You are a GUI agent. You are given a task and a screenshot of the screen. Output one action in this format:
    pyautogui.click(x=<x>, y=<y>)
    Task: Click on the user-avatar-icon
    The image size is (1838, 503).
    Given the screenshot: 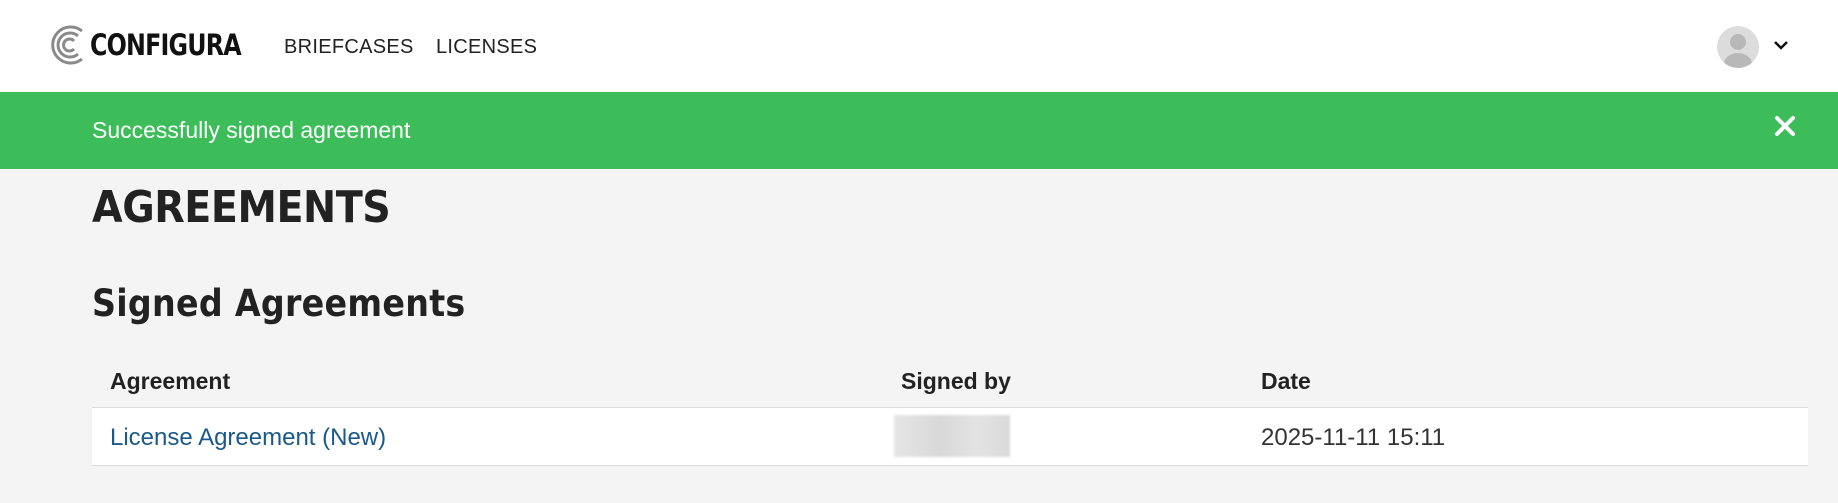 What is the action you would take?
    pyautogui.click(x=1738, y=47)
    